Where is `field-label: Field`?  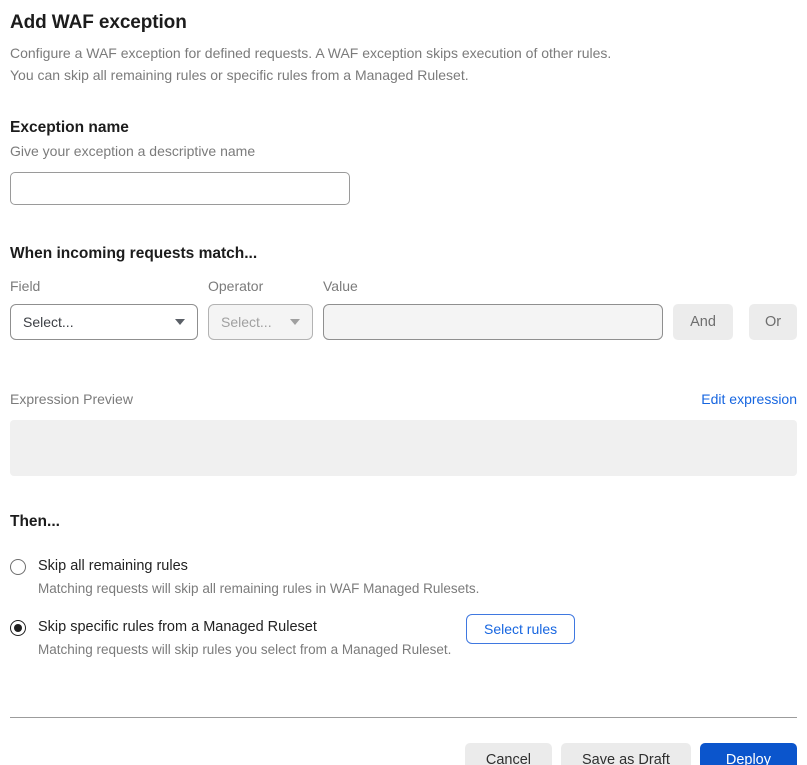 field-label: Field is located at coordinates (25, 286).